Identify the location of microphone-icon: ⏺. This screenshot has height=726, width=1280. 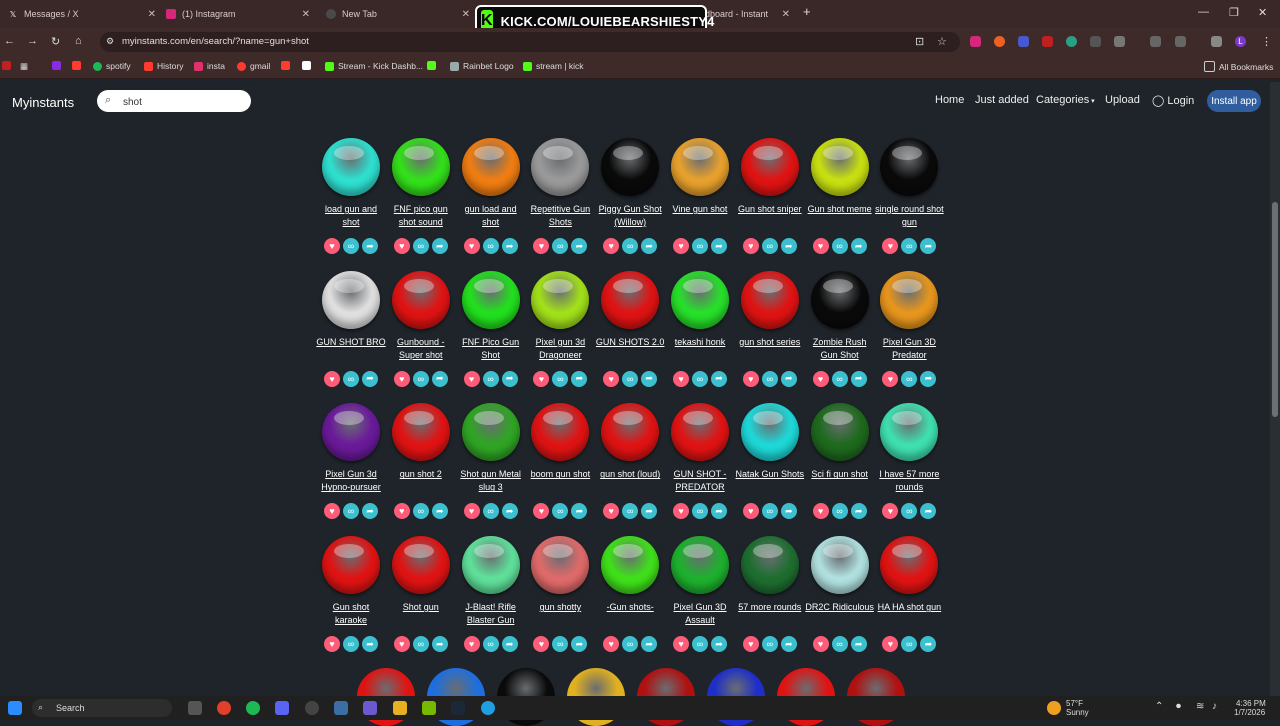
(1178, 706).